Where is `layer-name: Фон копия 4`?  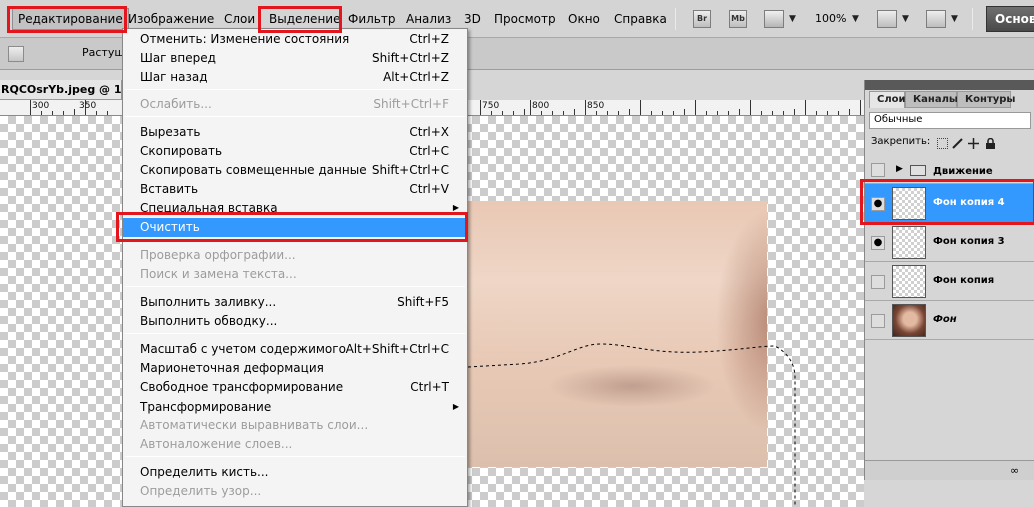 layer-name: Фон копия 4 is located at coordinates (969, 202).